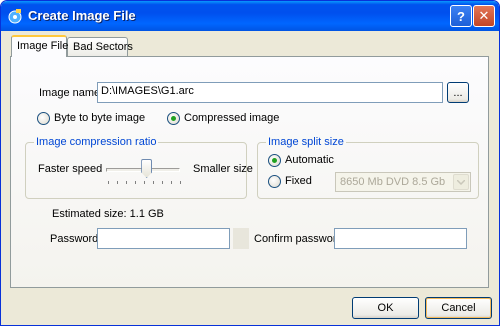 Image resolution: width=500 pixels, height=326 pixels. Describe the element at coordinates (70, 169) in the screenshot. I see `faster-speed-label: Faster speed` at that location.